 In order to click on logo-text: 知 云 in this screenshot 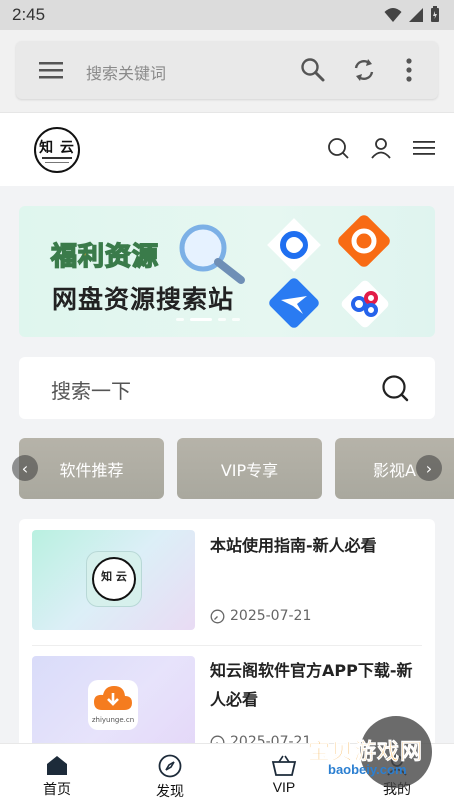, I will do `click(57, 148)`.